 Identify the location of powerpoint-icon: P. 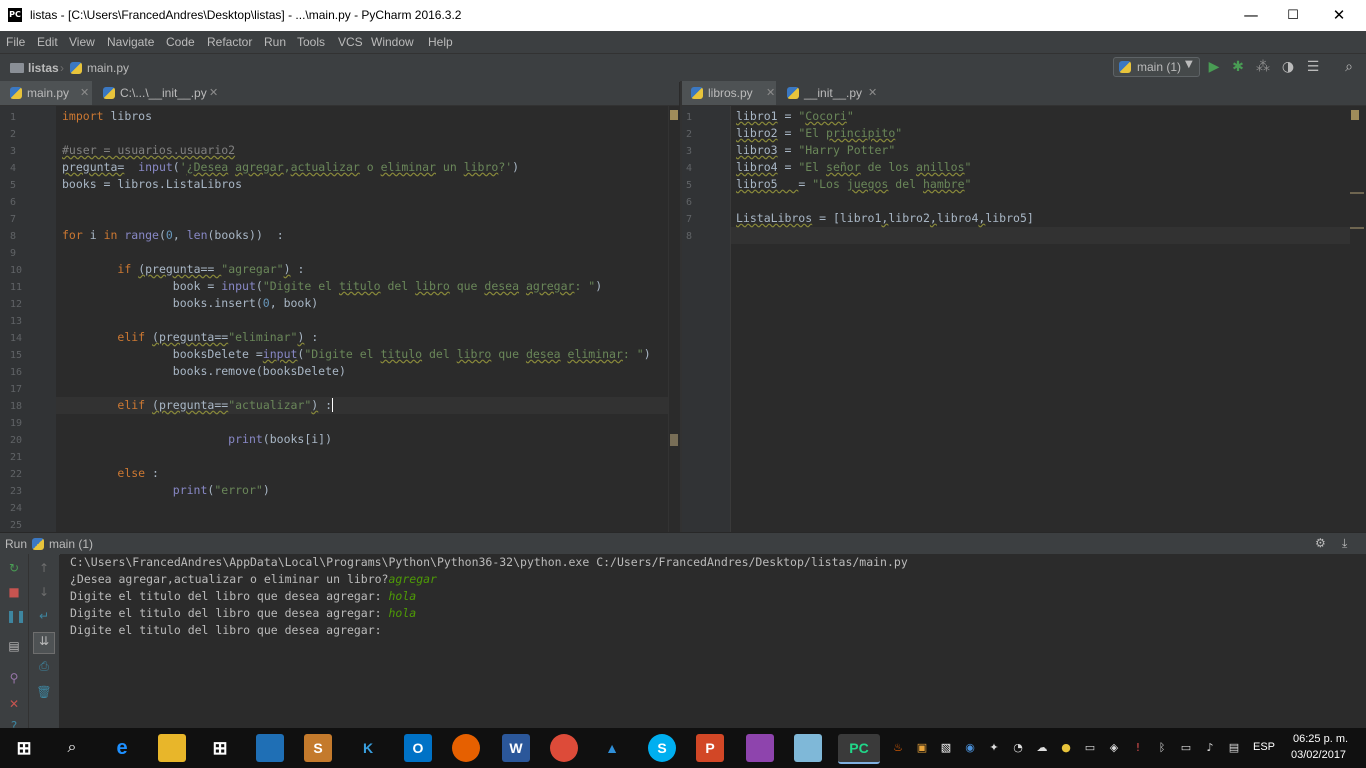
(710, 748).